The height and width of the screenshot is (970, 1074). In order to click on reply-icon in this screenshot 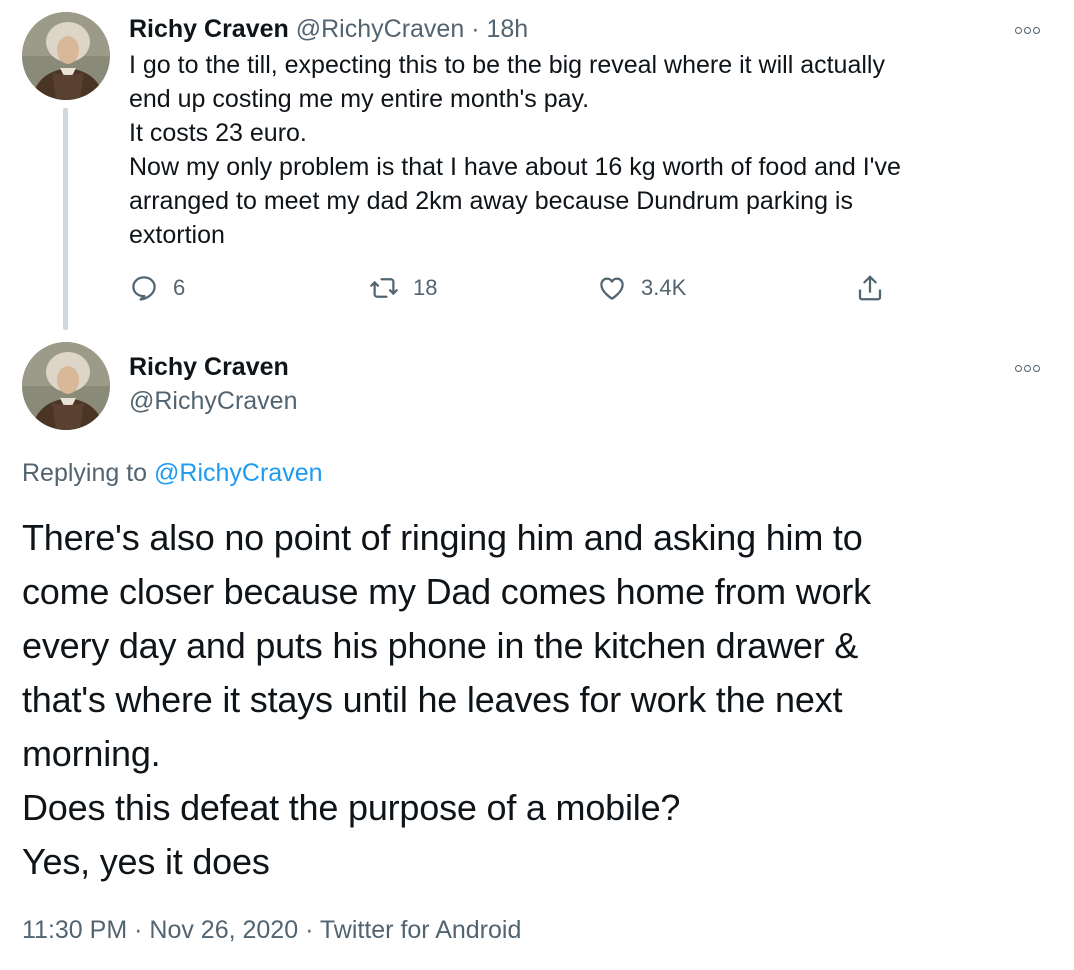, I will do `click(144, 288)`.